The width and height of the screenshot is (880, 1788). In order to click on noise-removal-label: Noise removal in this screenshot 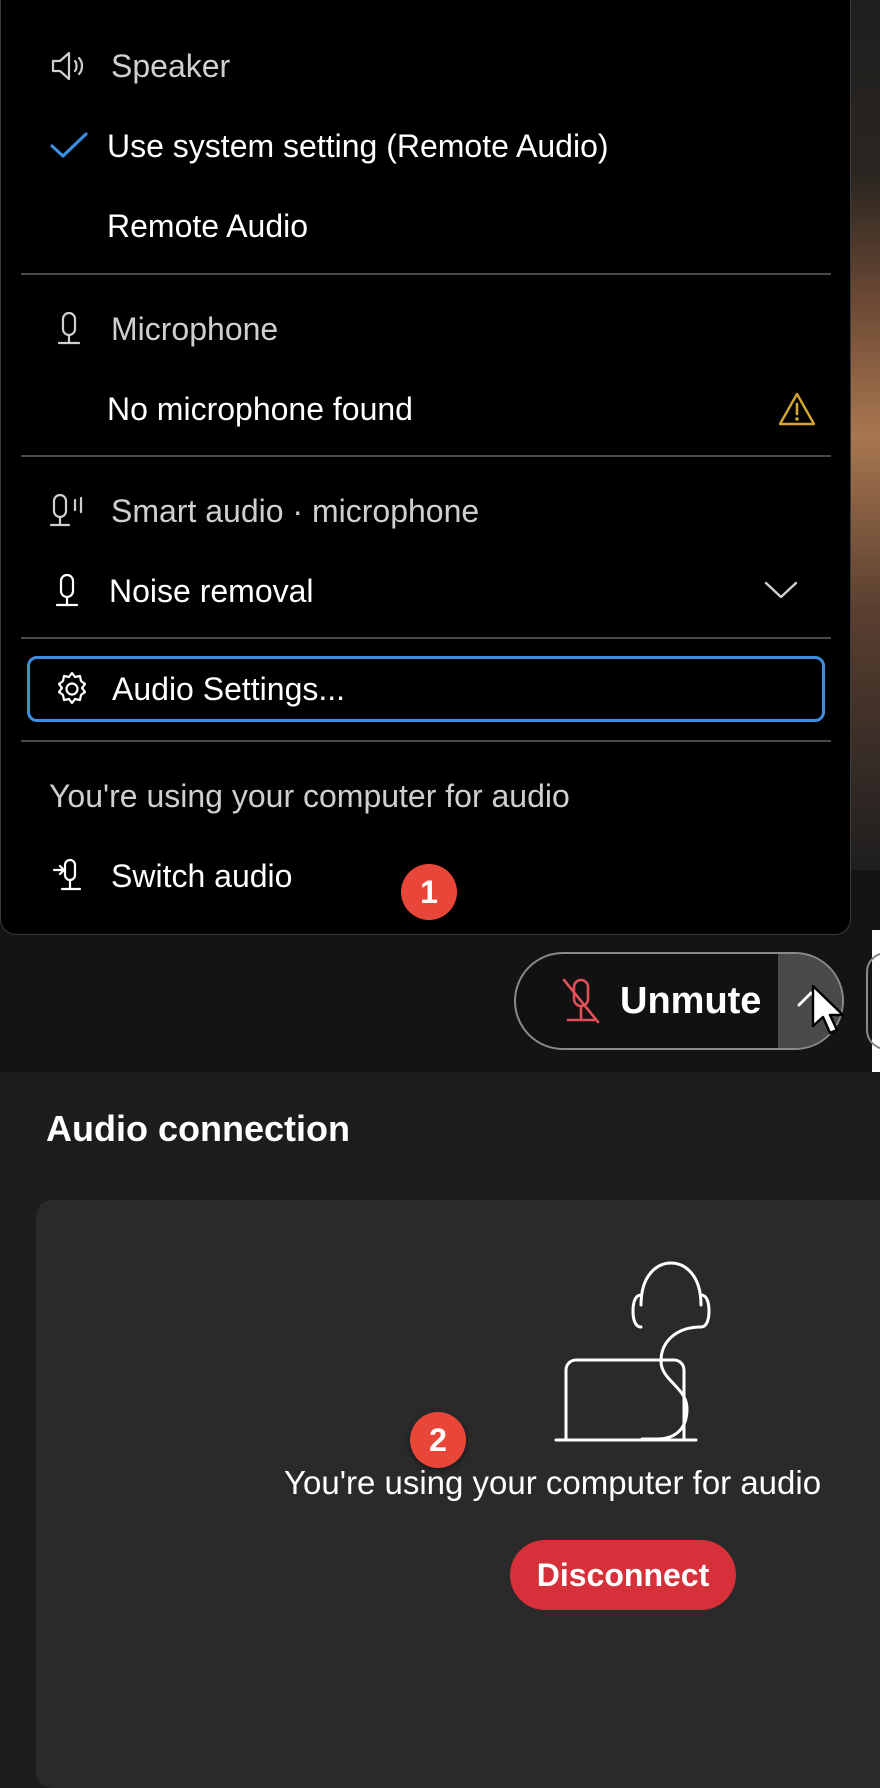, I will do `click(211, 590)`.